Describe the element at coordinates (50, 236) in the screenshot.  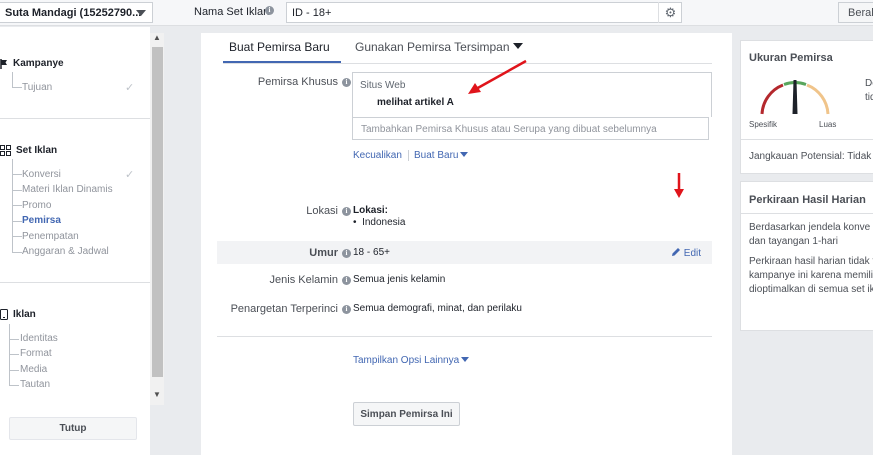
I see `sidebar-item-penempatan: Penempatan` at that location.